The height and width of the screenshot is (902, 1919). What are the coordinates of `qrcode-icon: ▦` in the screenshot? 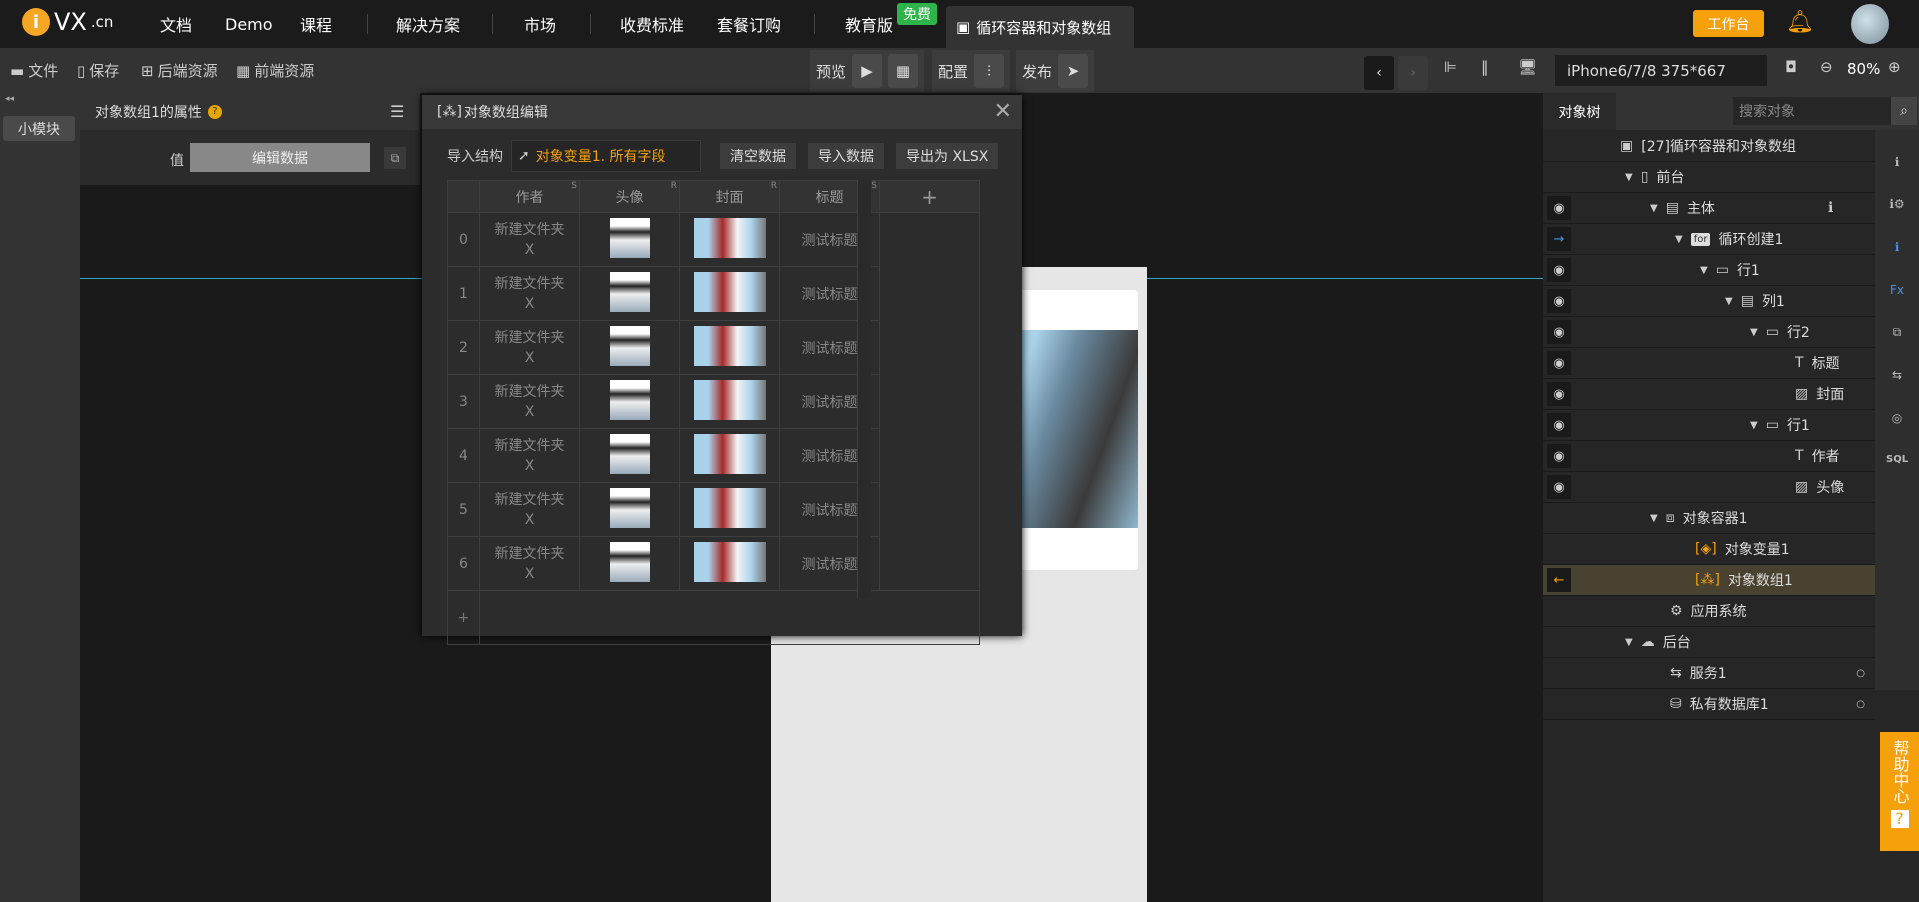 It's located at (903, 71).